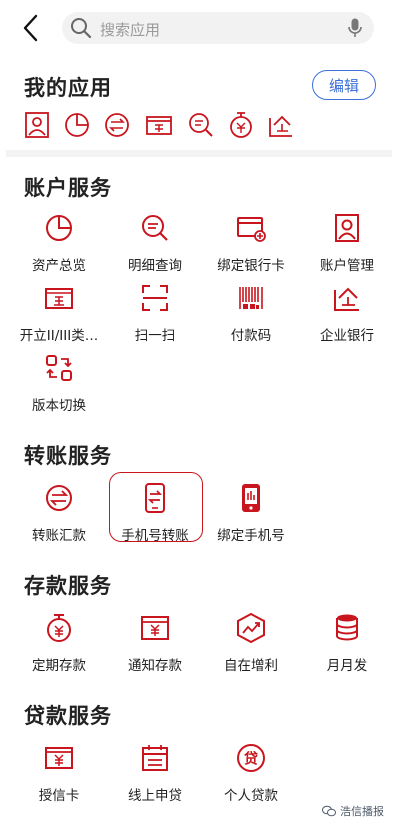 The height and width of the screenshot is (824, 404). Describe the element at coordinates (68, 188) in the screenshot. I see `account-services-title: 账户服务` at that location.